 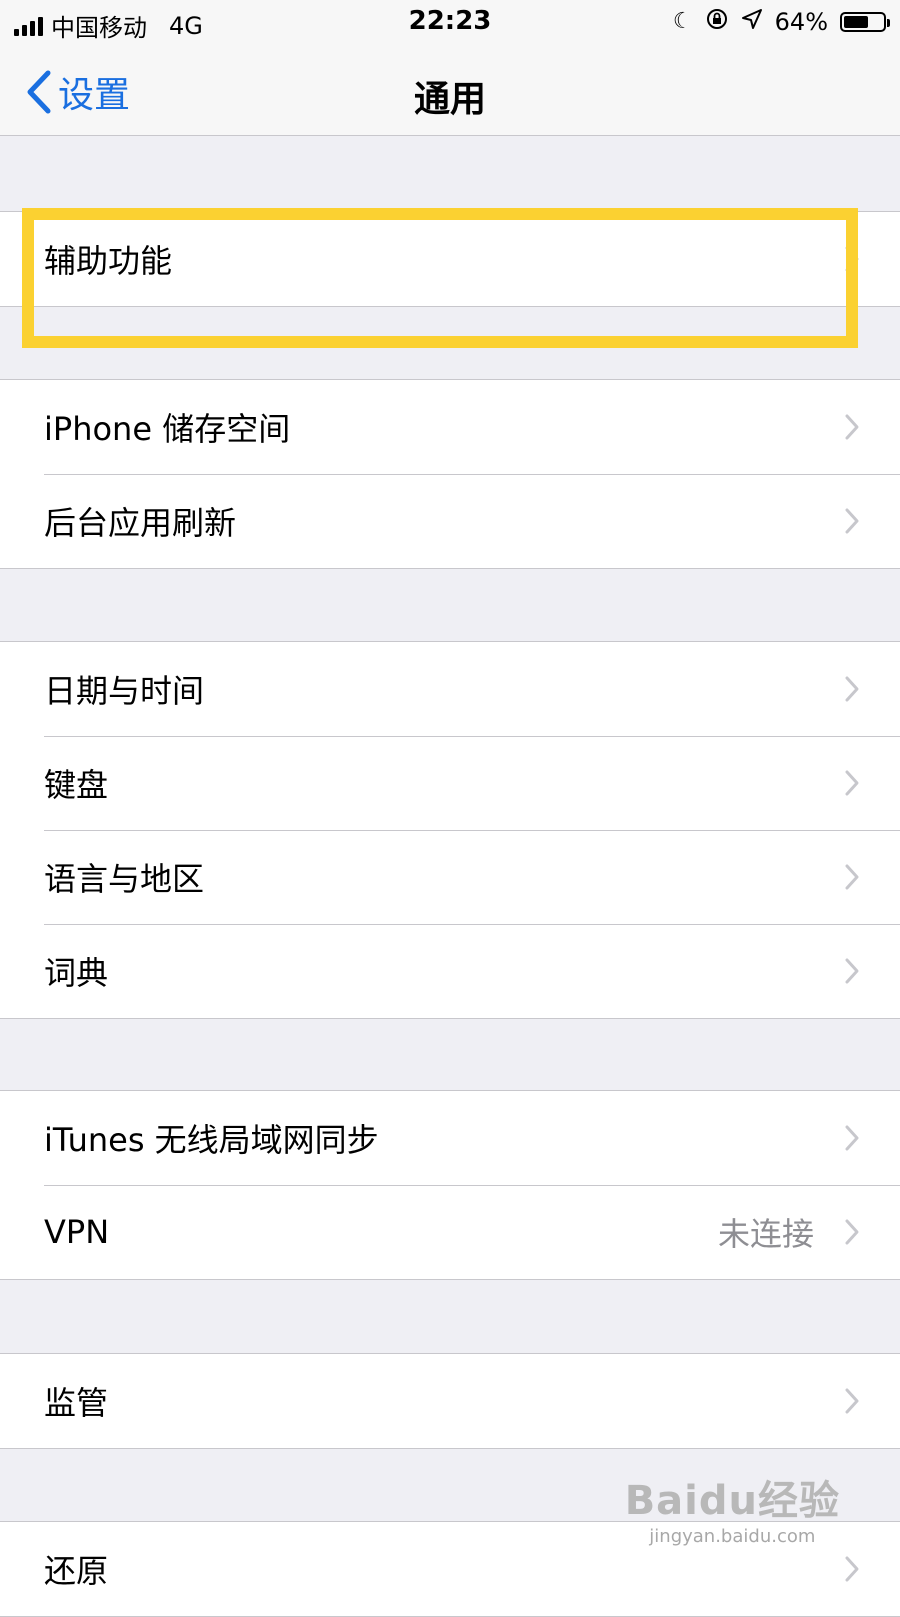 I want to click on settings-row-dictionary: 词典, so click(x=450, y=971).